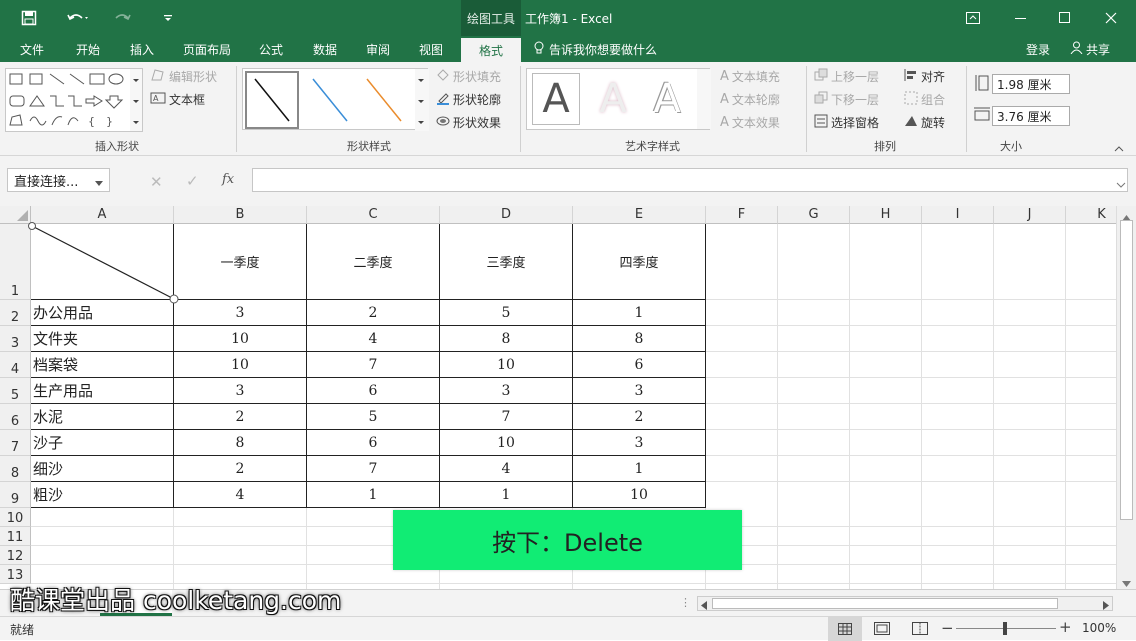 This screenshot has height=641, width=1136. Describe the element at coordinates (846, 122) in the screenshot. I see `selection-pane-button: 选择窗格` at that location.